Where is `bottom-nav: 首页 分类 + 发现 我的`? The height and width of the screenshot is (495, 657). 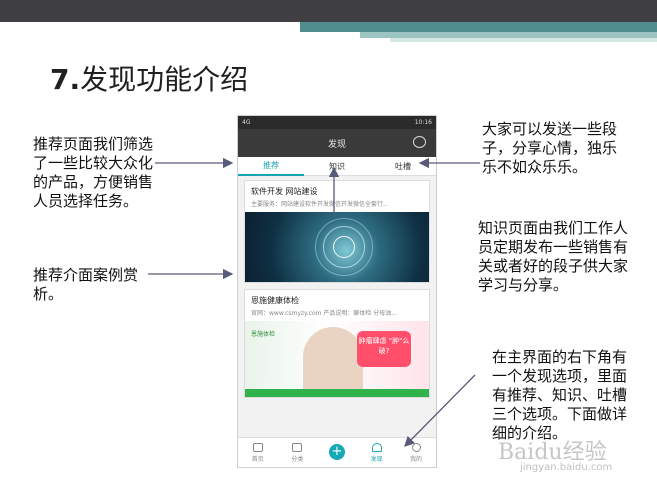 bottom-nav: 首页 分类 + 发现 我的 is located at coordinates (337, 452).